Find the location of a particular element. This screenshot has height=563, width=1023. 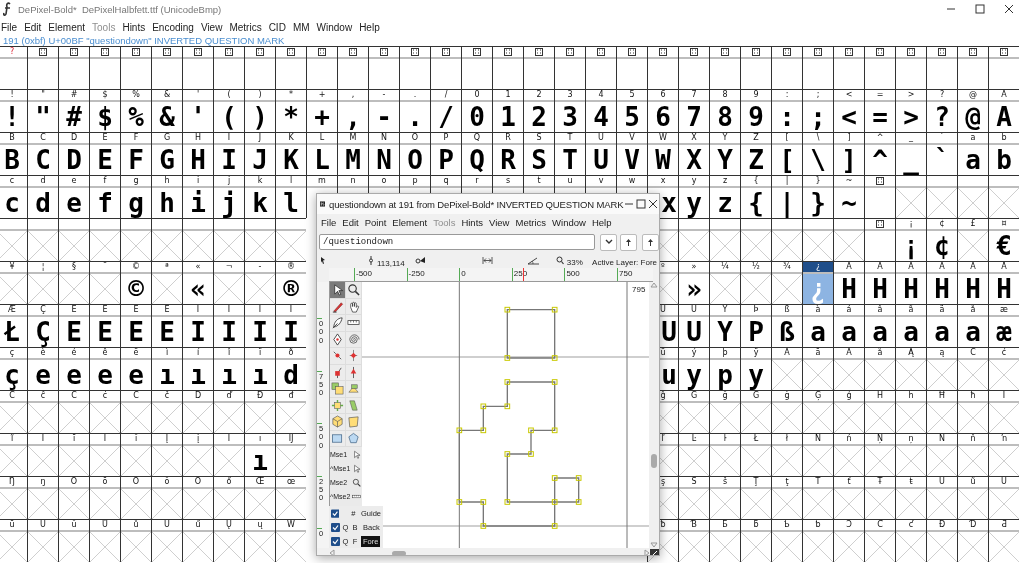

glyph: ~ is located at coordinates (849, 203).